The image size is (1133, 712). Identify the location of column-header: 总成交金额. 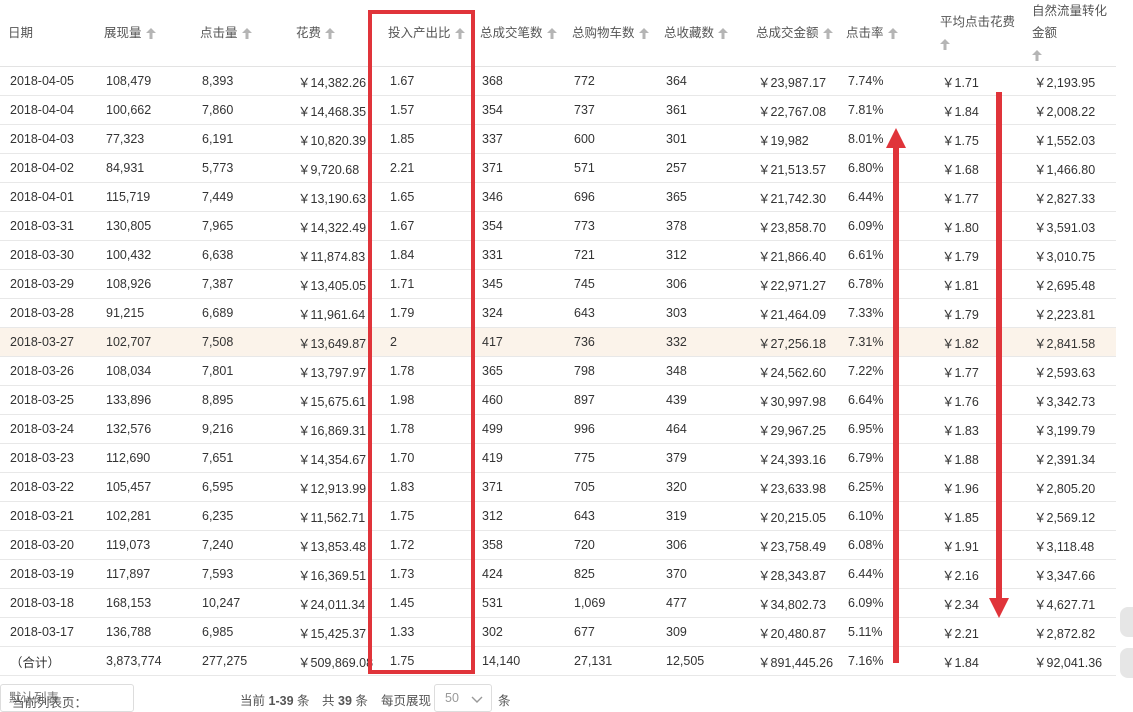
(793, 33).